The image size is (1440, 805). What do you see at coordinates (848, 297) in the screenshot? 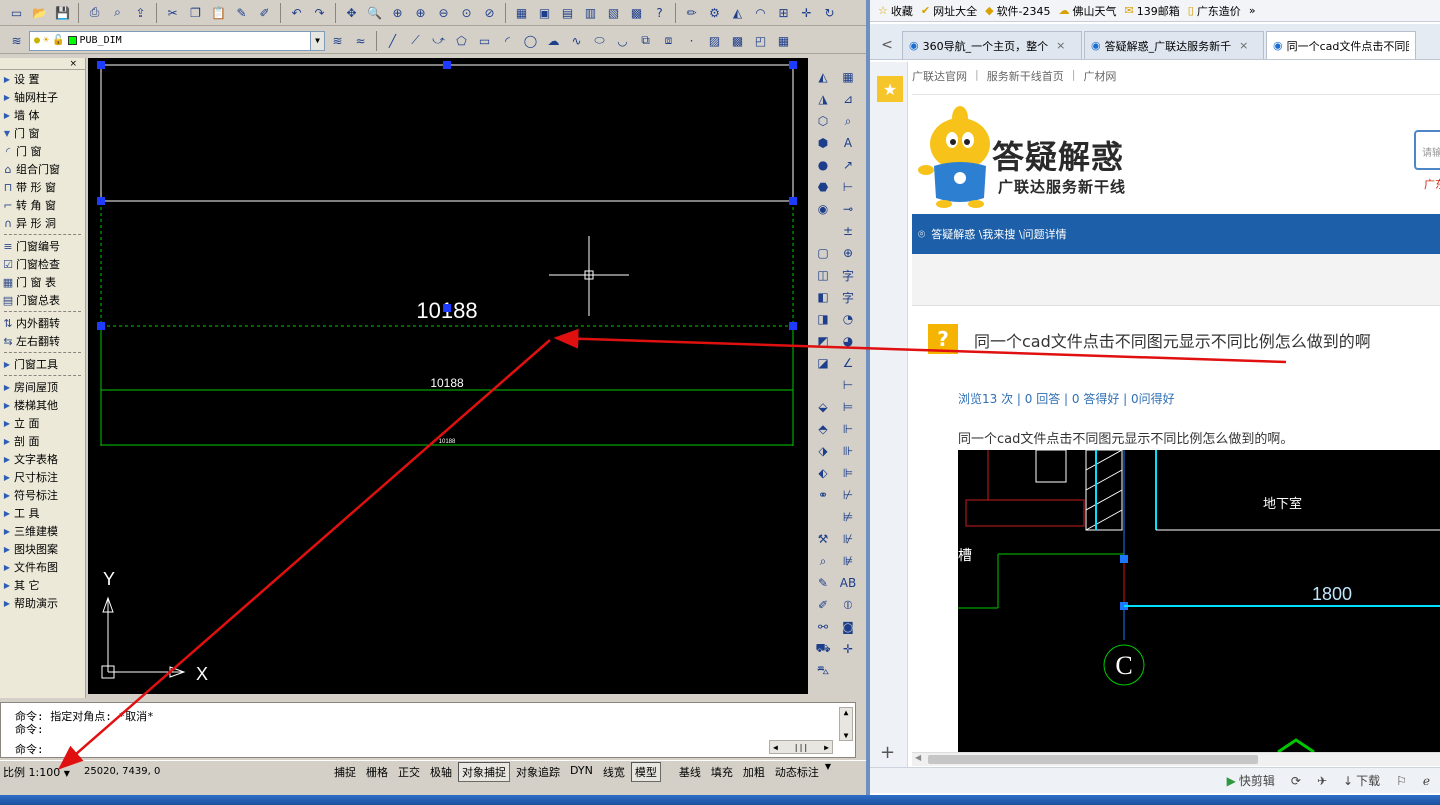
I see `text-edit-icon: 字` at bounding box center [848, 297].